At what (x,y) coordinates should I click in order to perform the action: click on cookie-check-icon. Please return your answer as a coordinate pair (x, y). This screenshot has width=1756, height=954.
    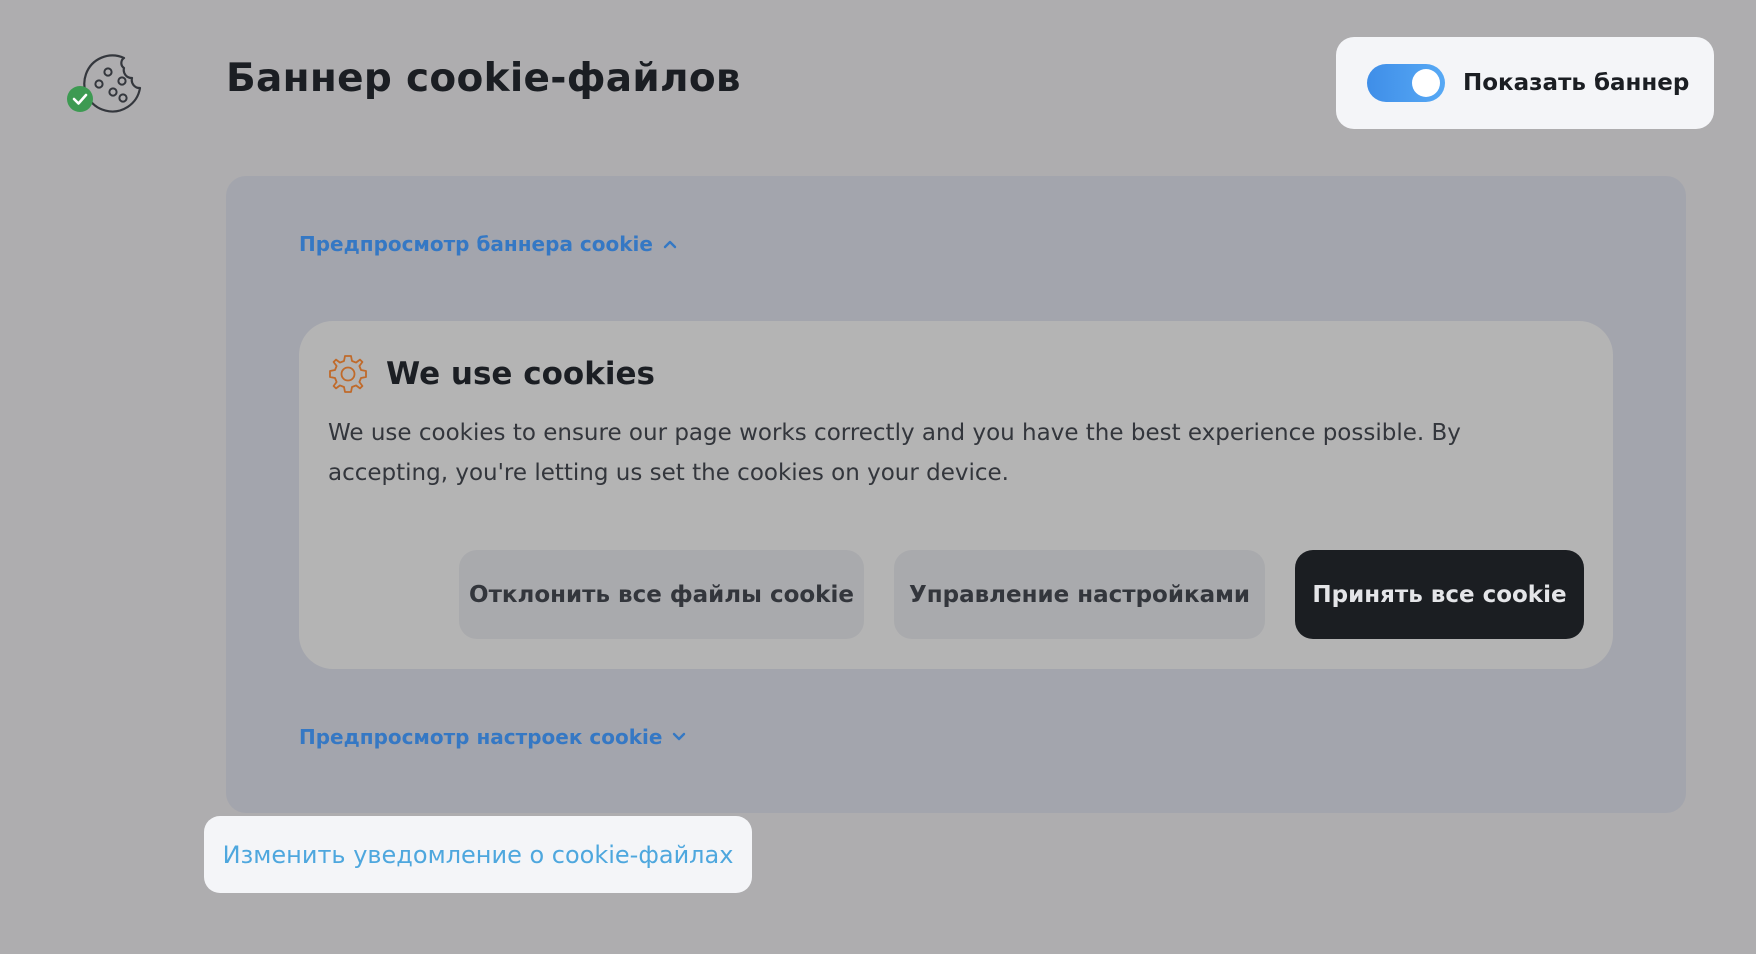
    Looking at the image, I should click on (104, 83).